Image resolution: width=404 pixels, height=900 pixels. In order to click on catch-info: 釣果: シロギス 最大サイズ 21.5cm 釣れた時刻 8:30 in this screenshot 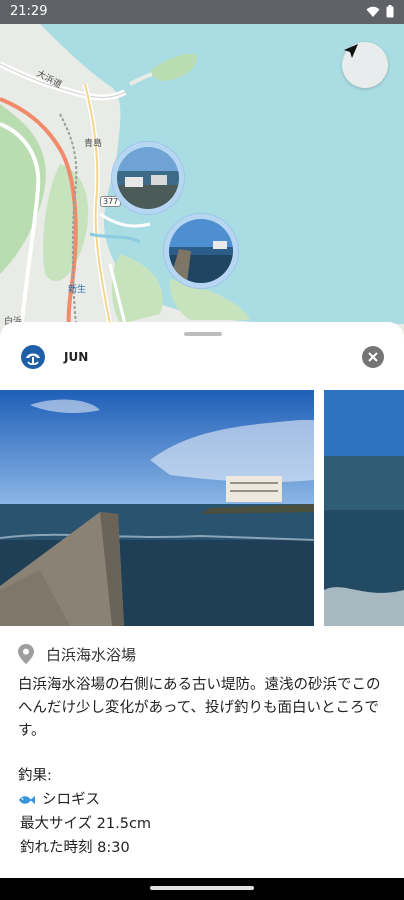, I will do `click(204, 812)`.